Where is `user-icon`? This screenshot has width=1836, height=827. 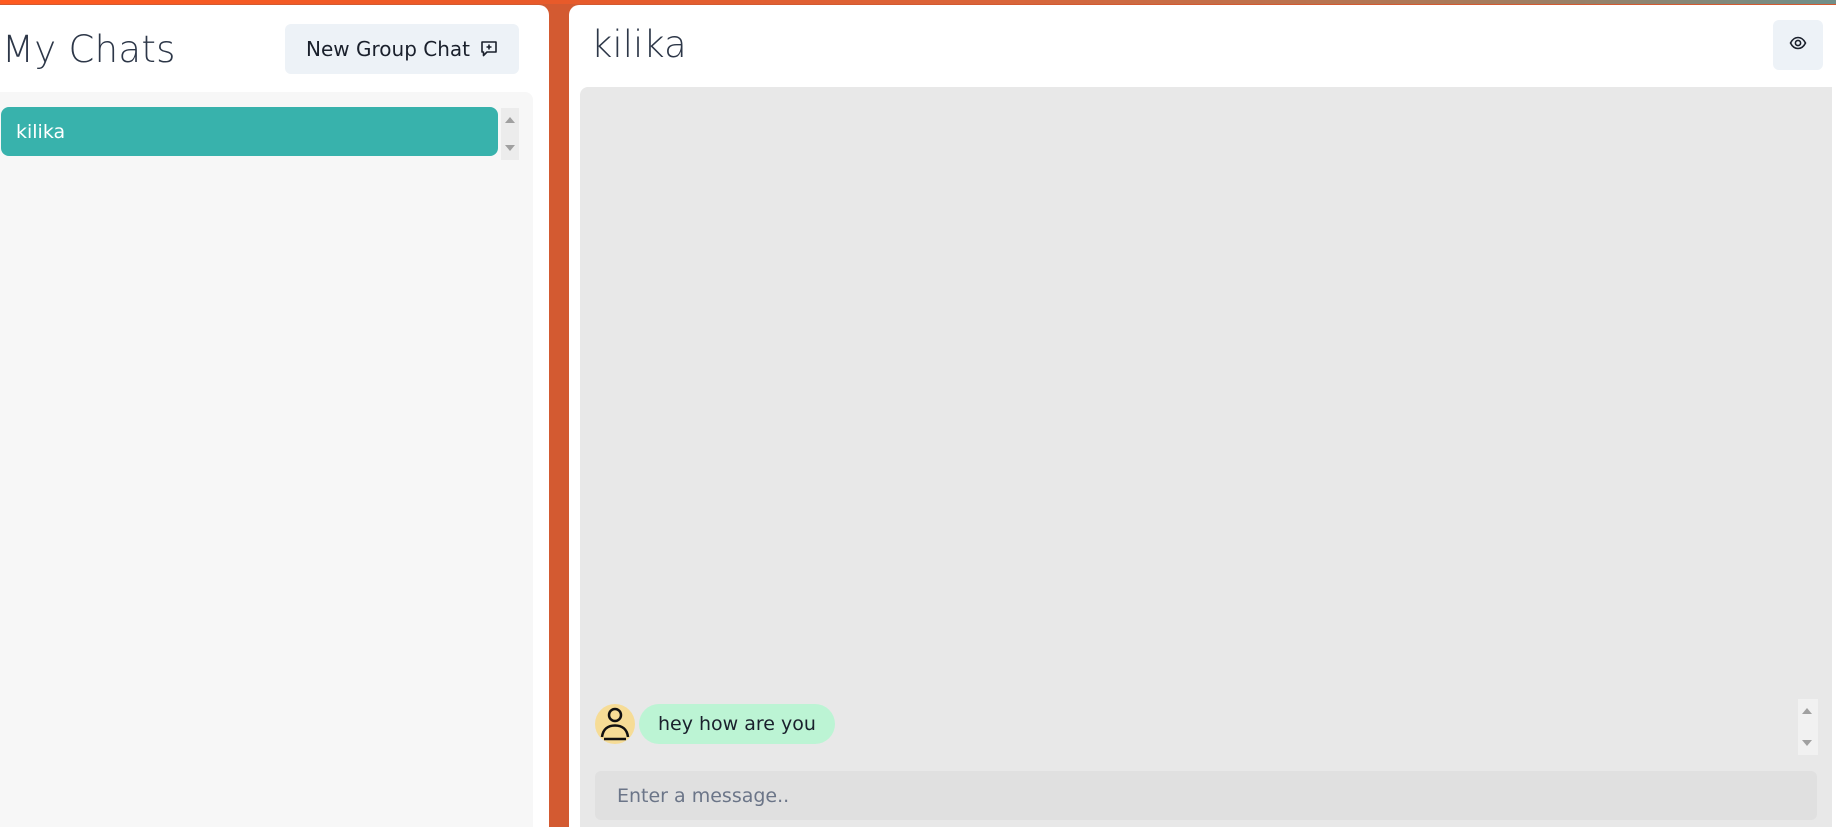
user-icon is located at coordinates (615, 724).